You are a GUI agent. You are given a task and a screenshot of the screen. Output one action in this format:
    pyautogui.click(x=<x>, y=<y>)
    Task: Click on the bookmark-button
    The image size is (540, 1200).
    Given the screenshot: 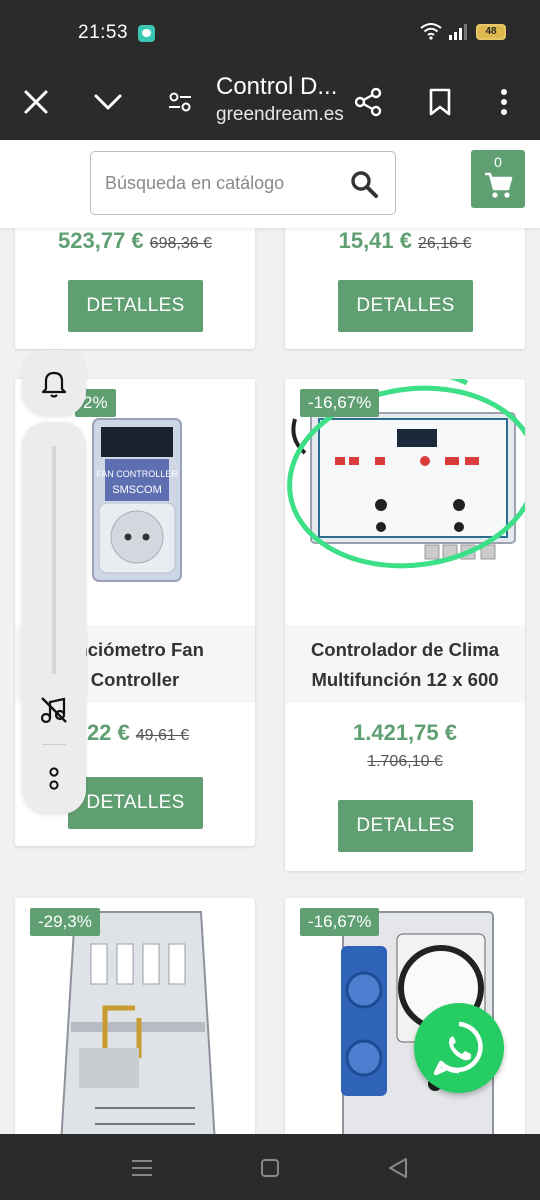 What is the action you would take?
    pyautogui.click(x=440, y=102)
    